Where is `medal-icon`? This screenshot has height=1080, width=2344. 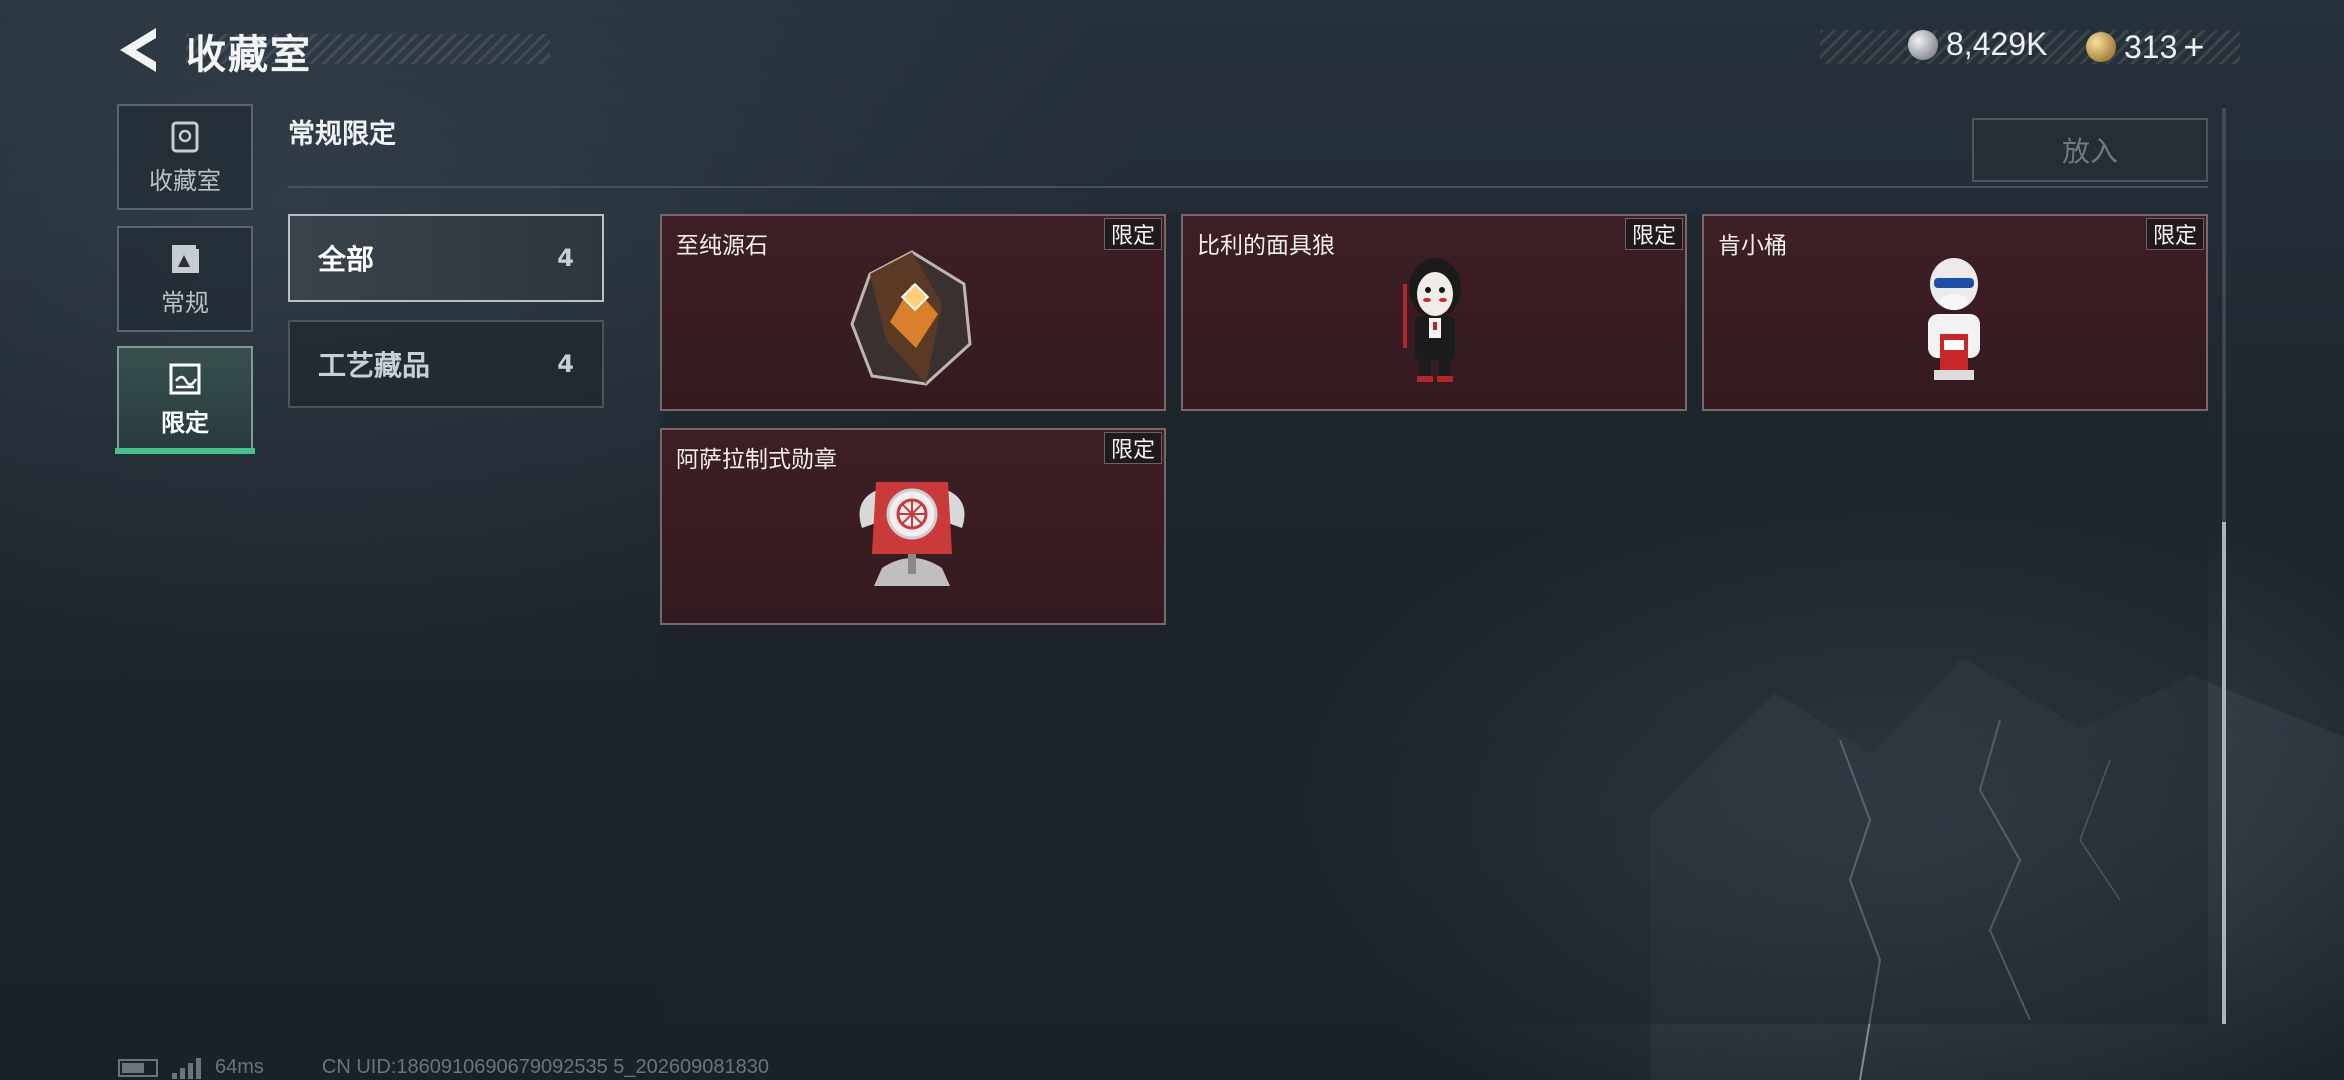
medal-icon is located at coordinates (912, 534).